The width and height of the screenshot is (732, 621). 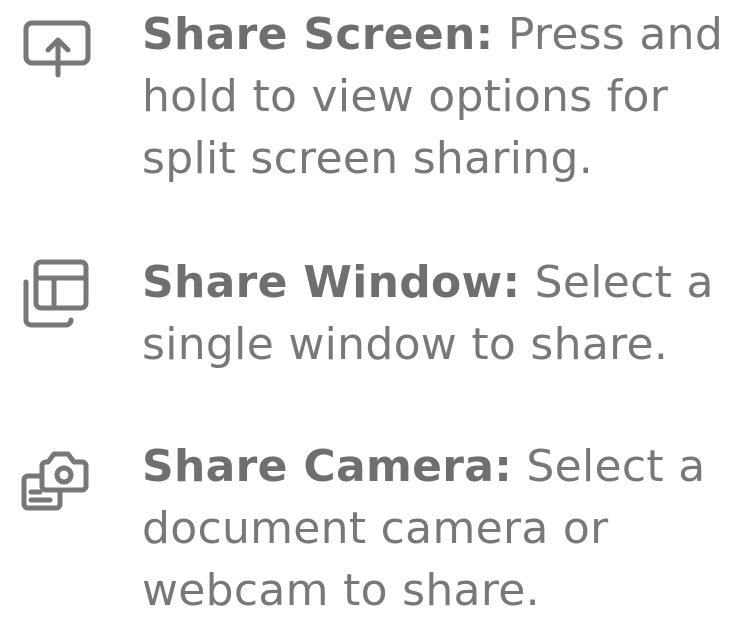 What do you see at coordinates (327, 466) in the screenshot?
I see `share-camera-title: Share Camera:` at bounding box center [327, 466].